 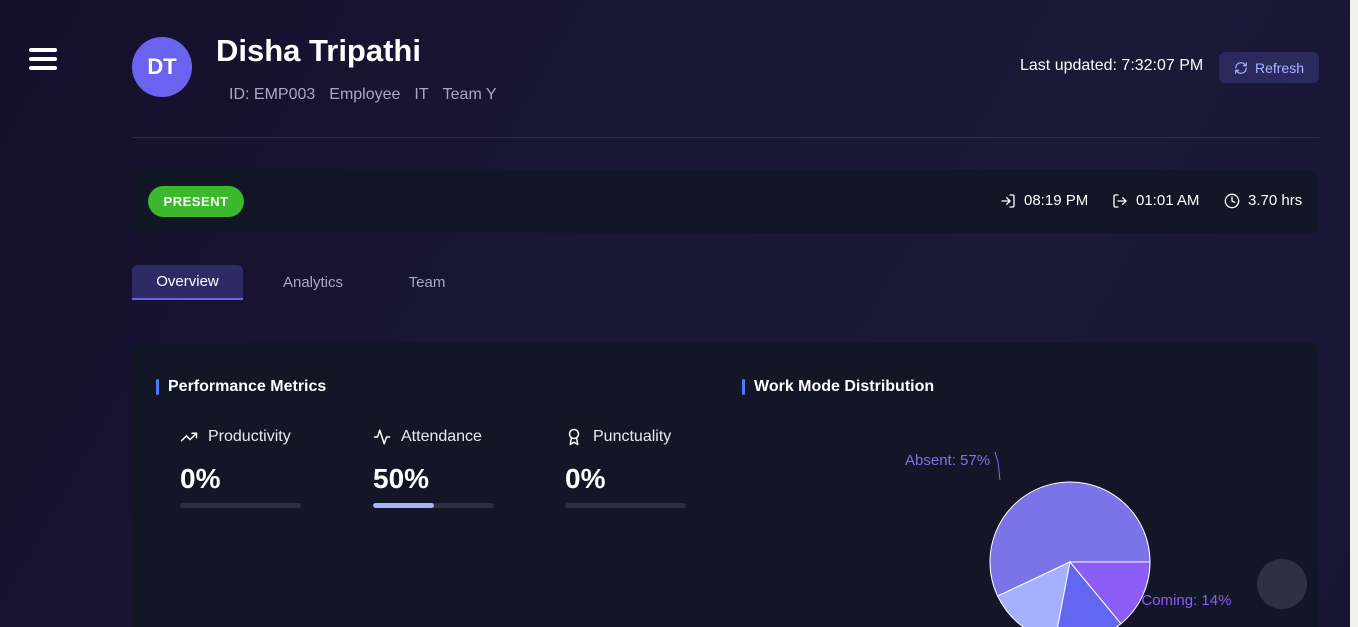 What do you see at coordinates (1241, 67) in the screenshot?
I see `refresh-icon` at bounding box center [1241, 67].